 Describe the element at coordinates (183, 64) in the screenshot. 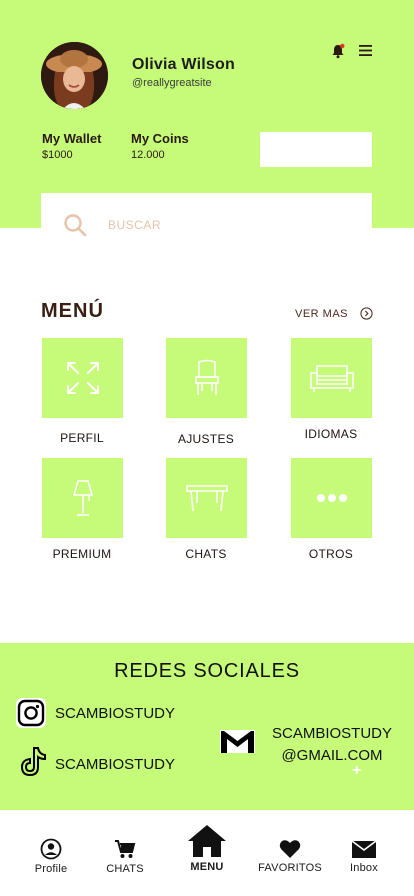

I see `user-name: Olivia Wilson` at that location.